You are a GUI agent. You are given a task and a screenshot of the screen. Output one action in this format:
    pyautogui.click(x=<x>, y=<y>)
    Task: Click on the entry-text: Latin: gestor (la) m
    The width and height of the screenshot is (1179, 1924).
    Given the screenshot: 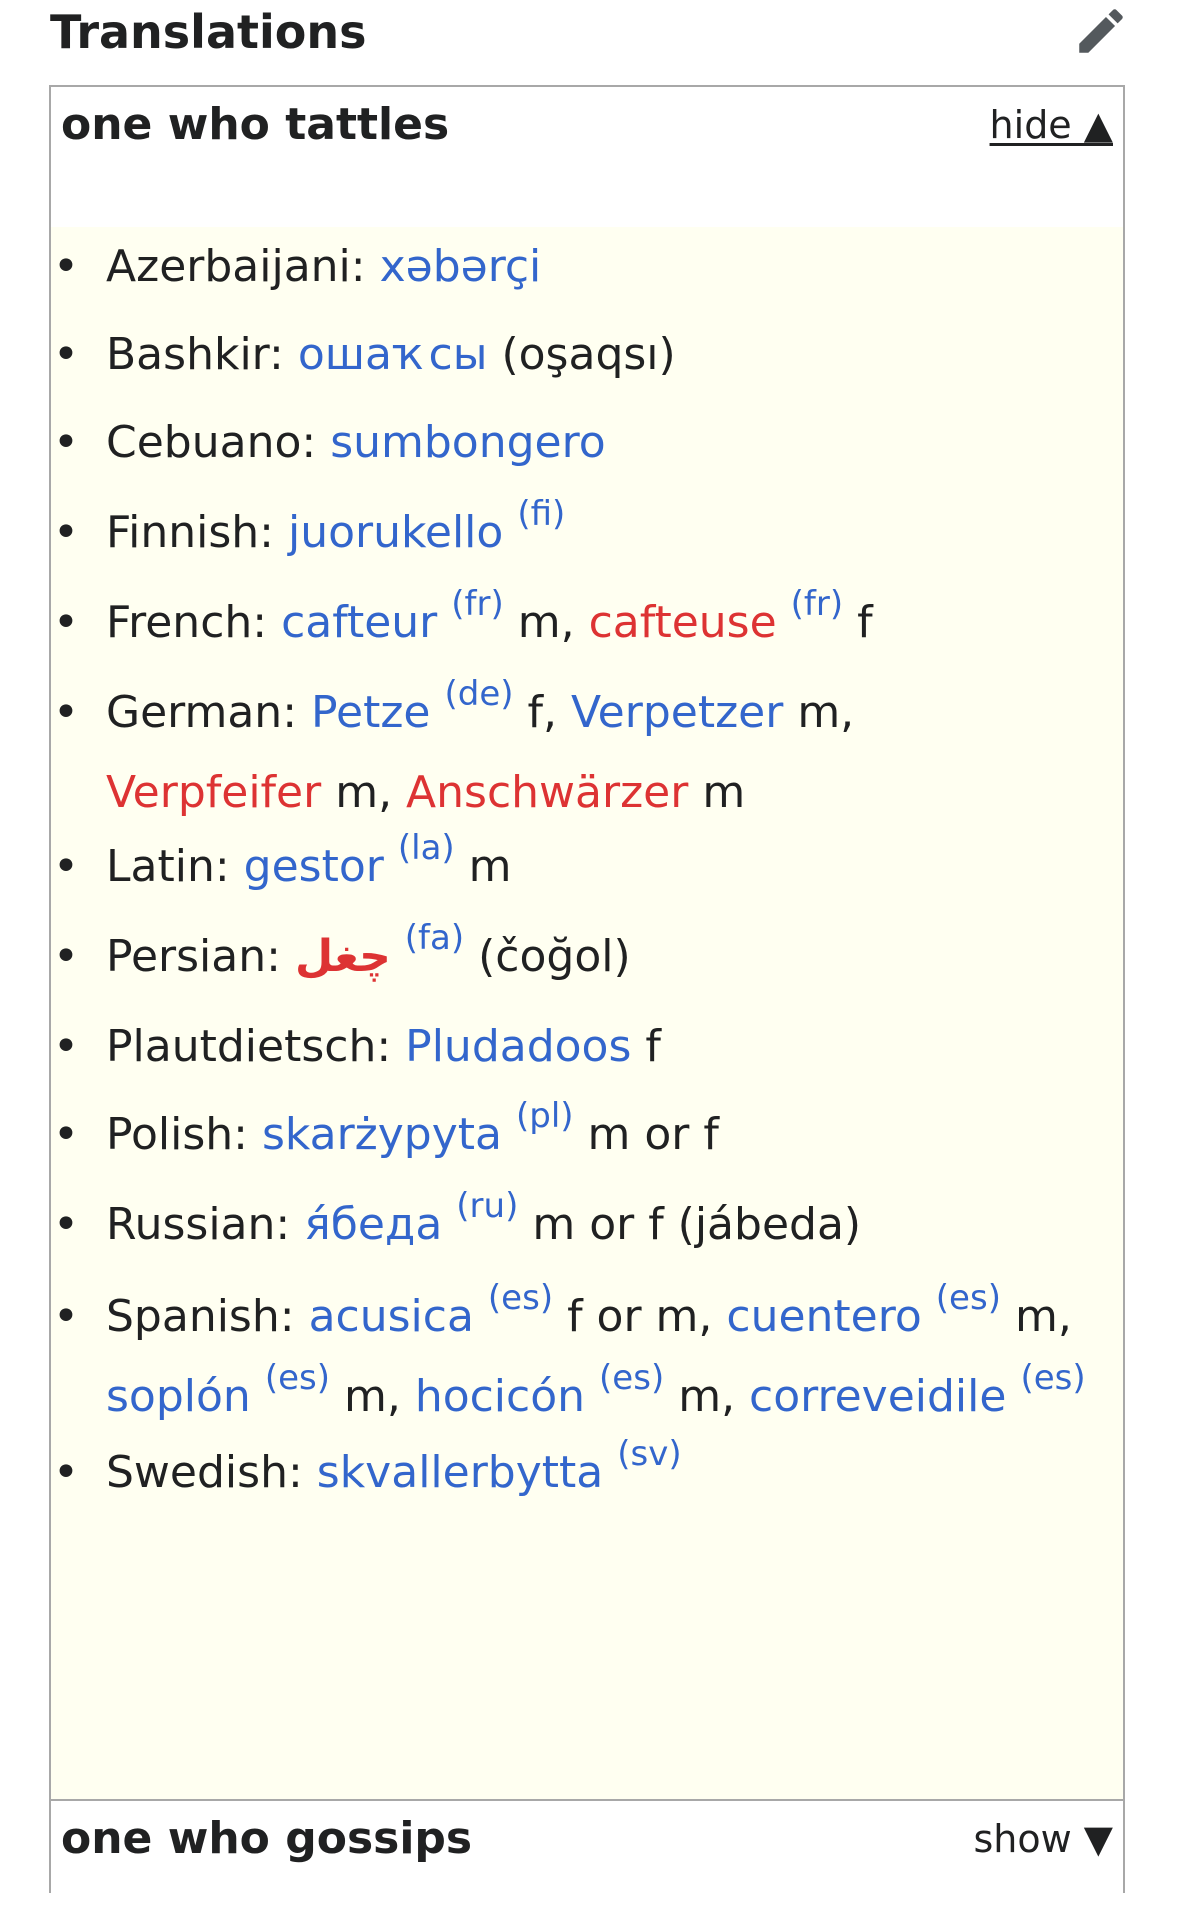 What is the action you would take?
    pyautogui.click(x=606, y=867)
    